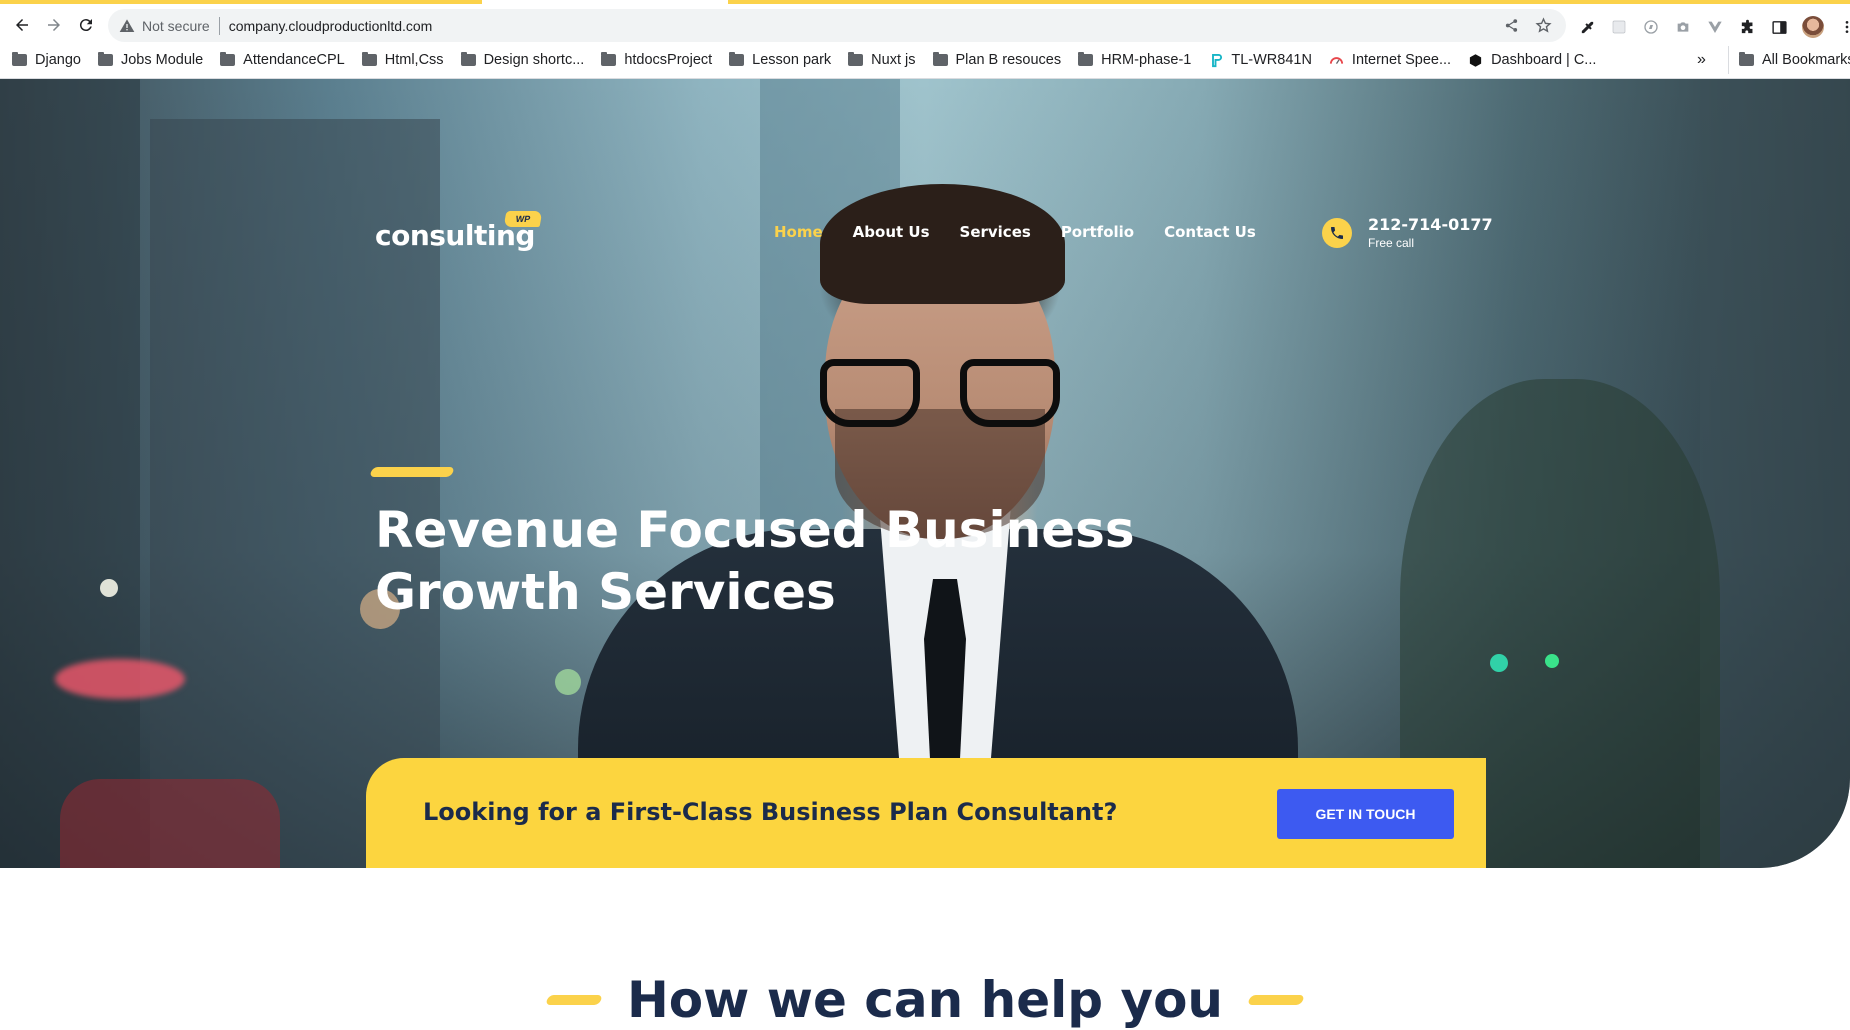 The image size is (1850, 1030). Describe the element at coordinates (22, 25) in the screenshot. I see `back-icon` at that location.